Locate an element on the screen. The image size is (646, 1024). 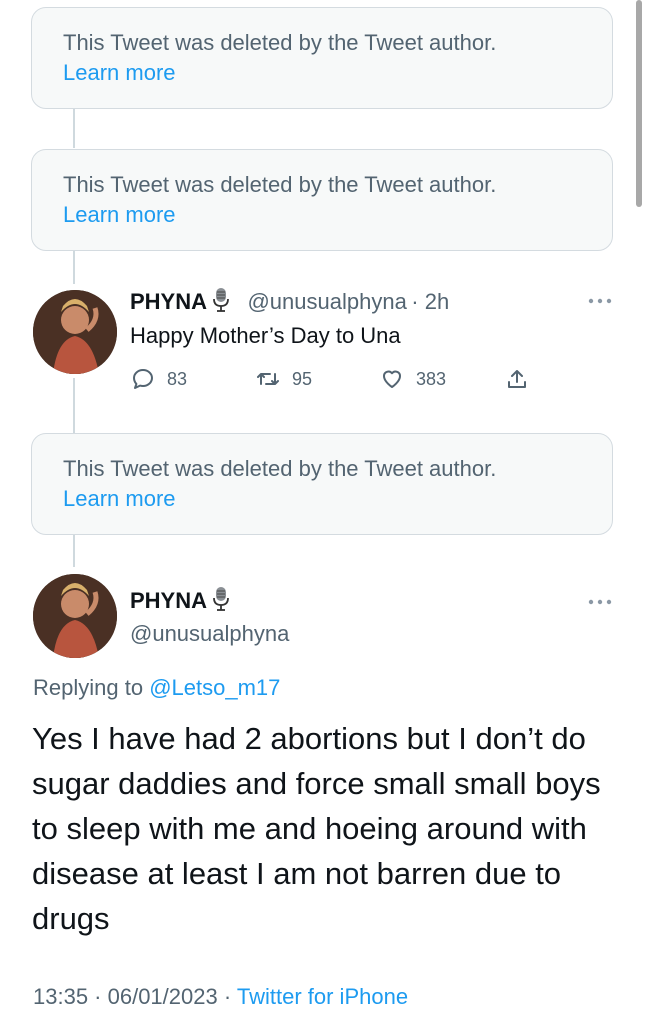
like-button: 383 is located at coordinates (413, 379).